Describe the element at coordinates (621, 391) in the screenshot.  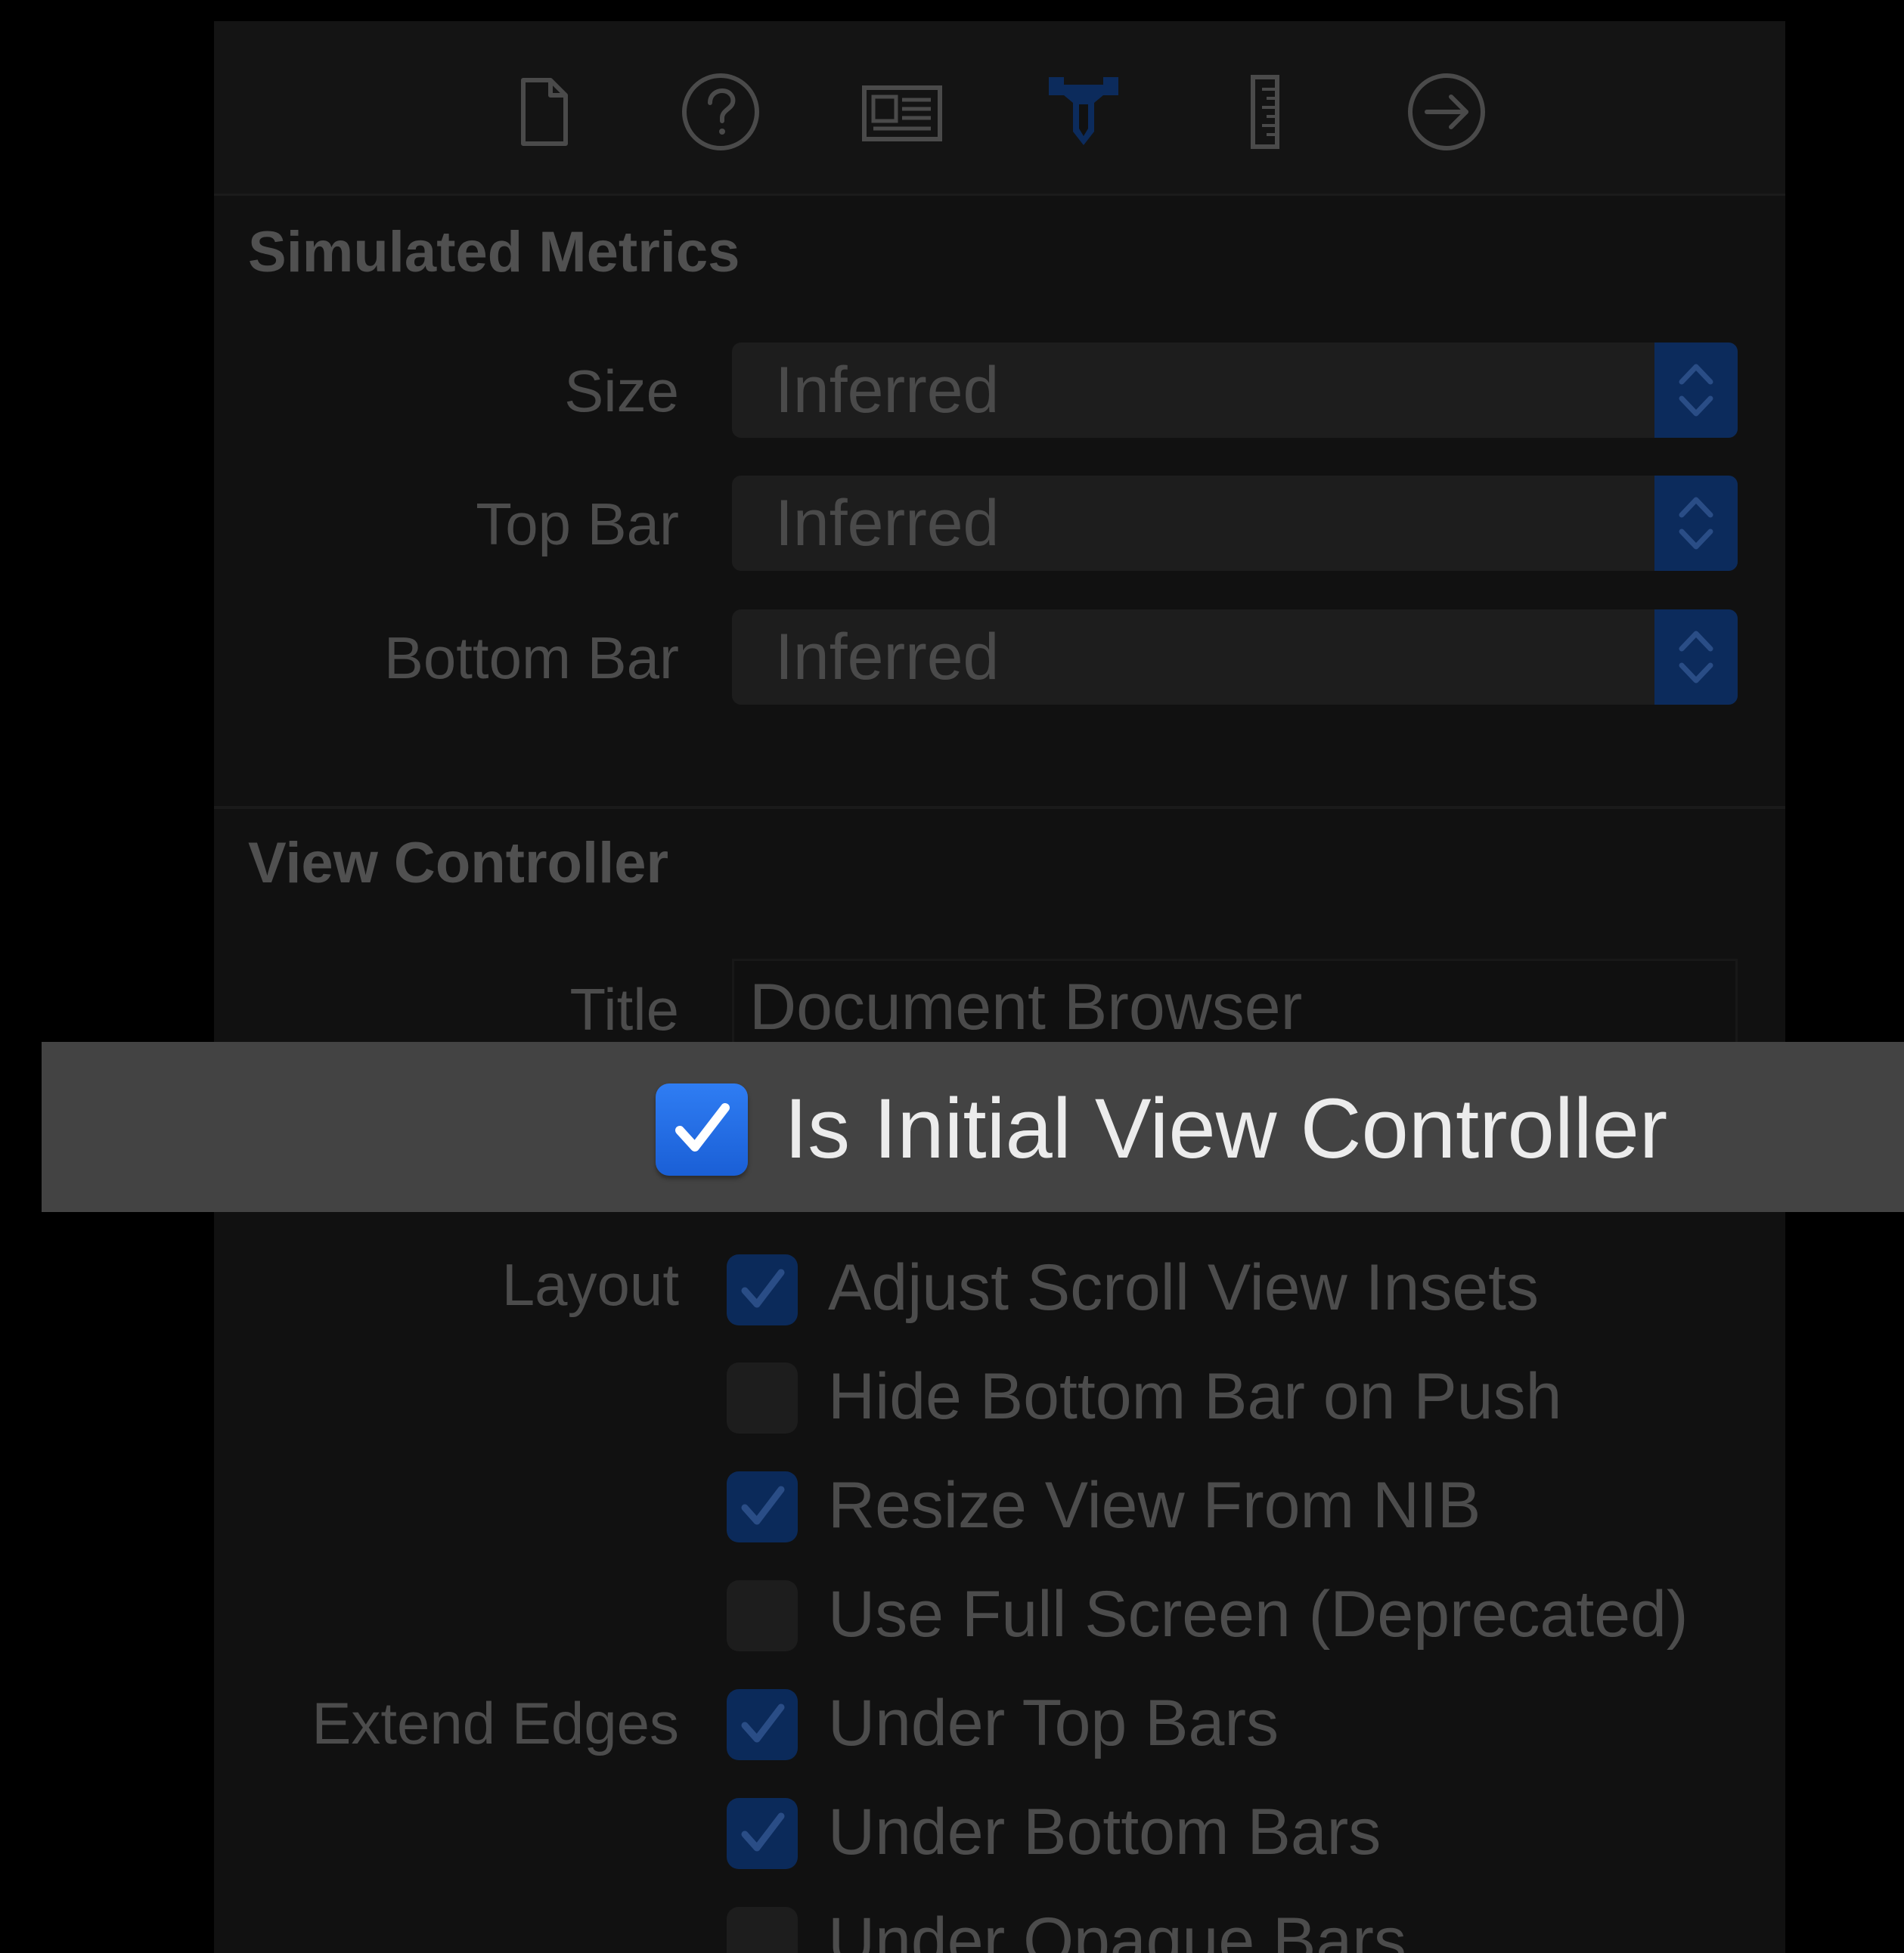
I see `size-label: Size` at that location.